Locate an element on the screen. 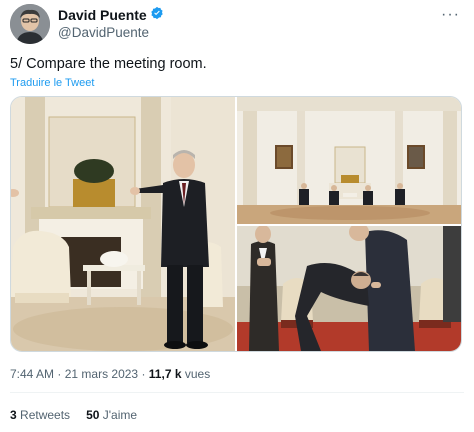 Image resolution: width=474 pixels, height=432 pixels. photo-meeting-room-wide is located at coordinates (349, 160).